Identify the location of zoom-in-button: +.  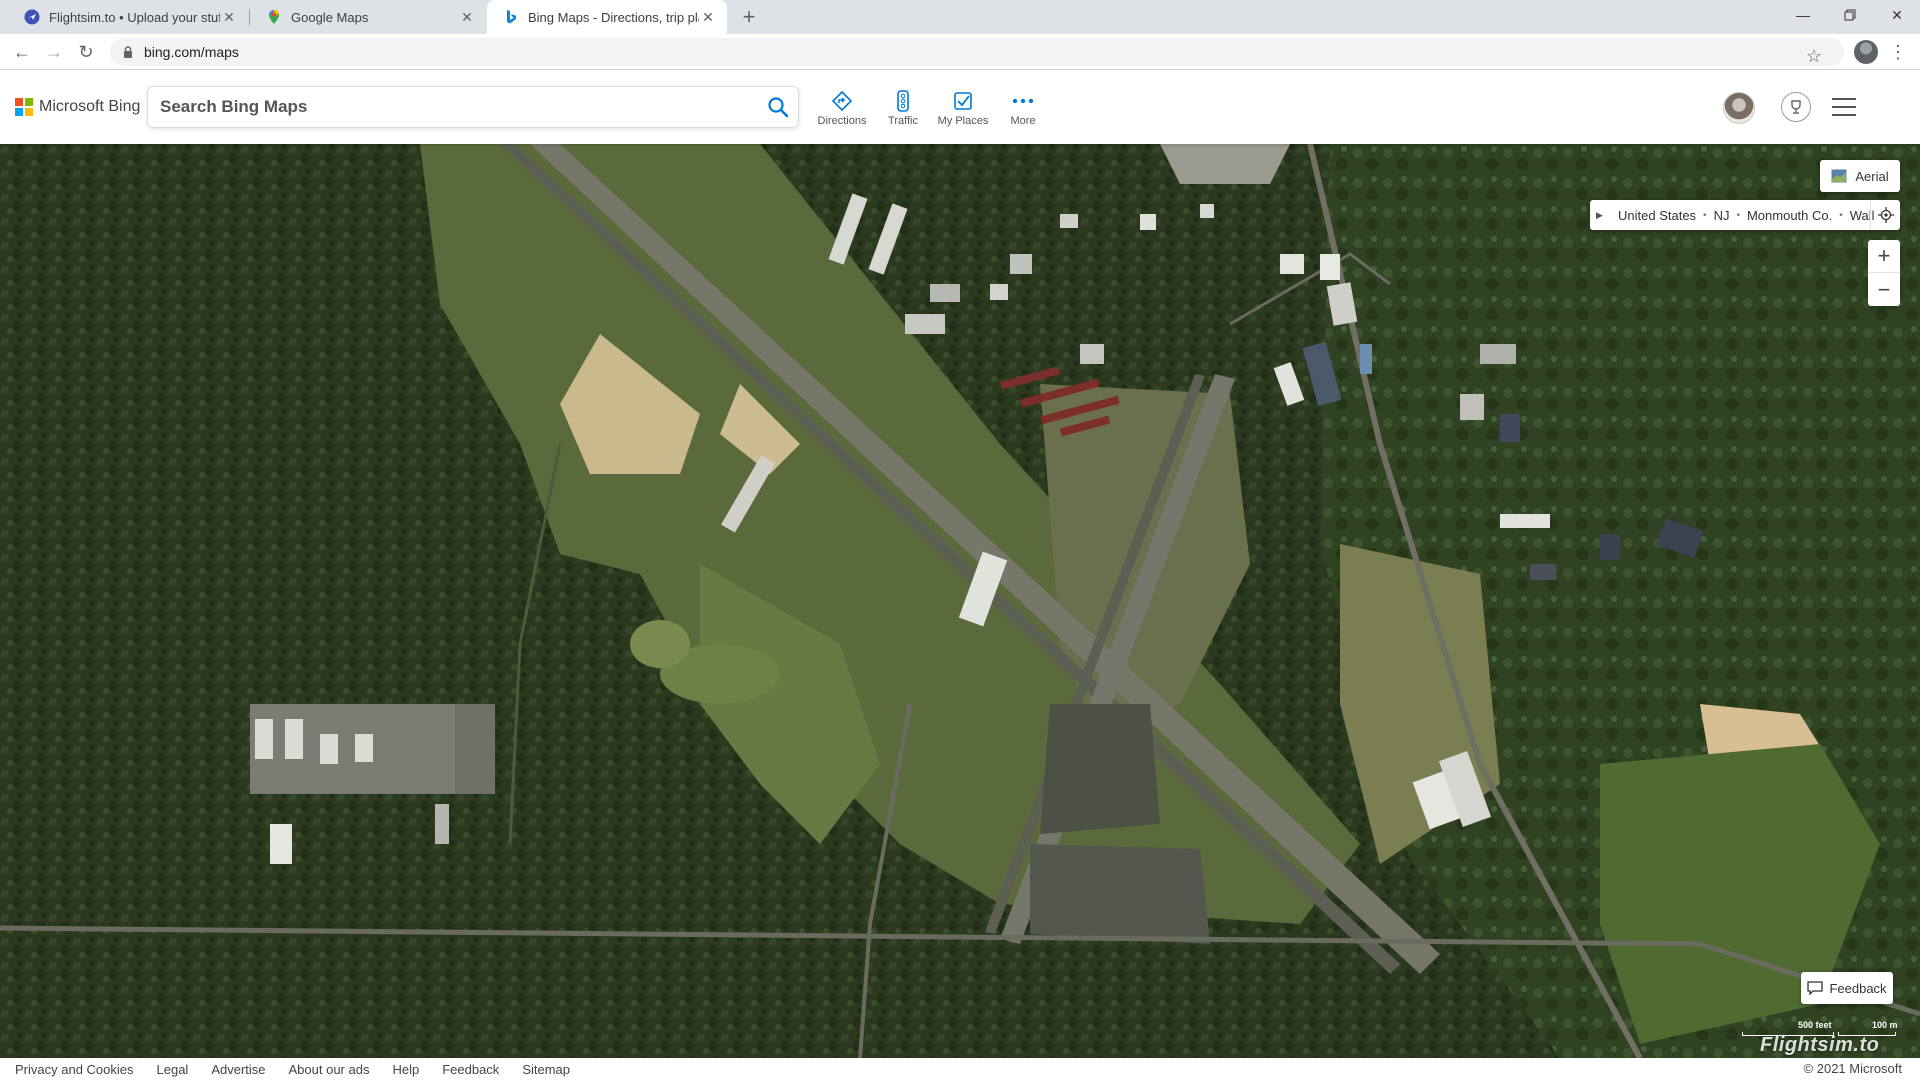
(1884, 256).